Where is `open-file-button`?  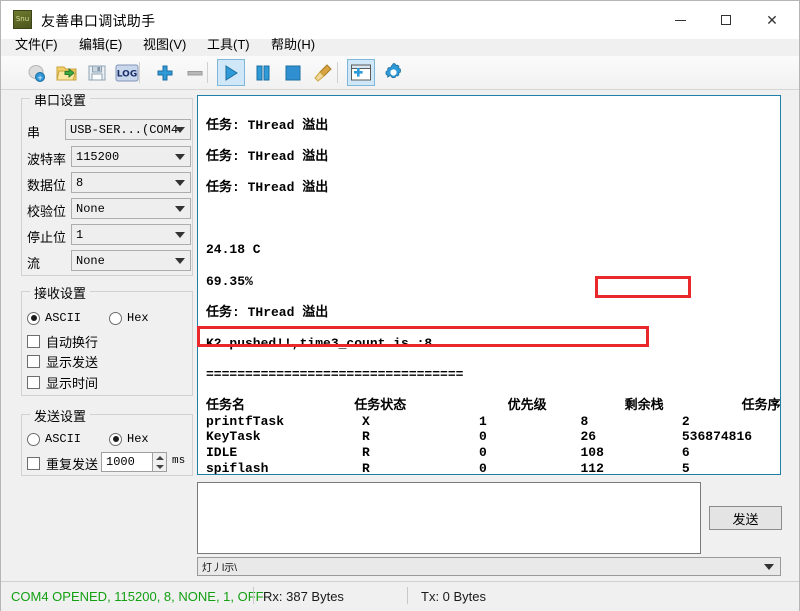 open-file-button is located at coordinates (67, 72).